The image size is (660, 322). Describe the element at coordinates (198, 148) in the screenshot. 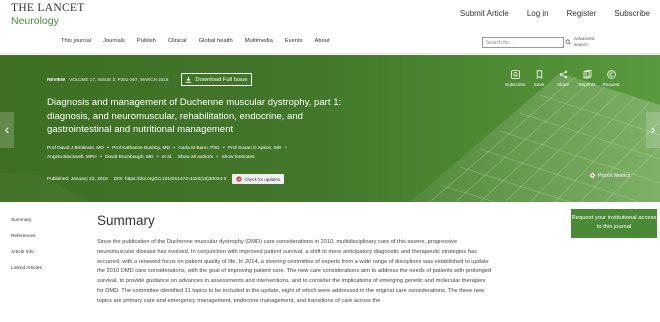

I see `author: Carla M Bann, PhD` at that location.